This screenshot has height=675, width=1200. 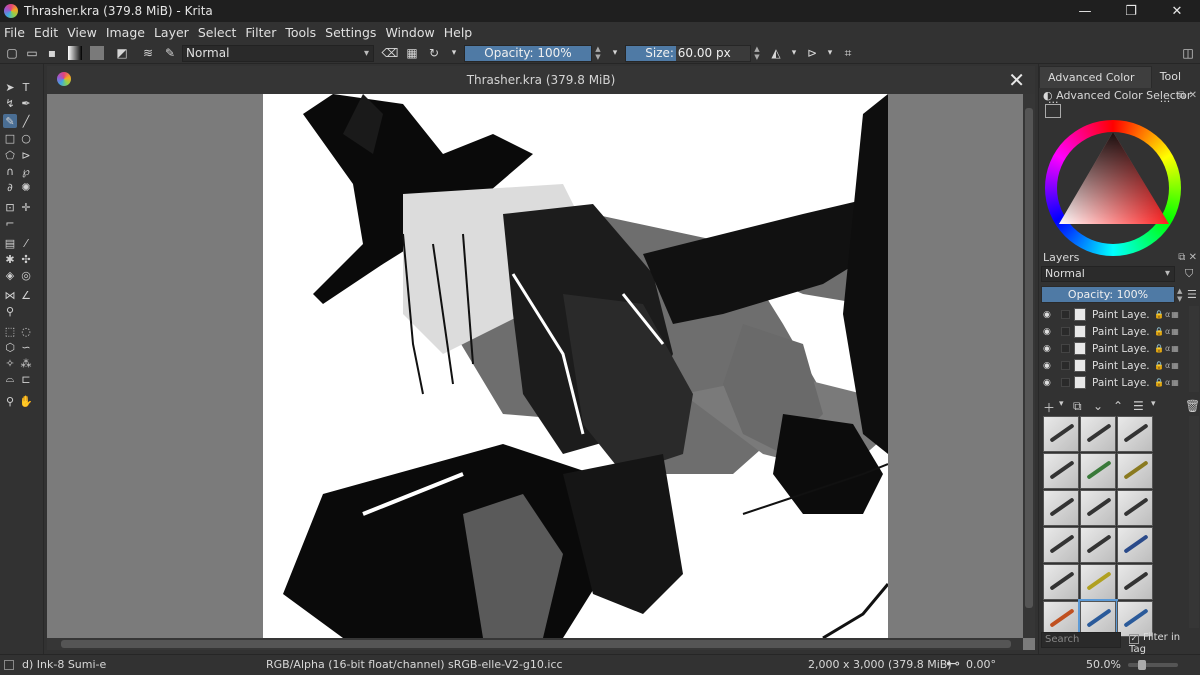 What do you see at coordinates (82, 32) in the screenshot?
I see `menu-view: View` at bounding box center [82, 32].